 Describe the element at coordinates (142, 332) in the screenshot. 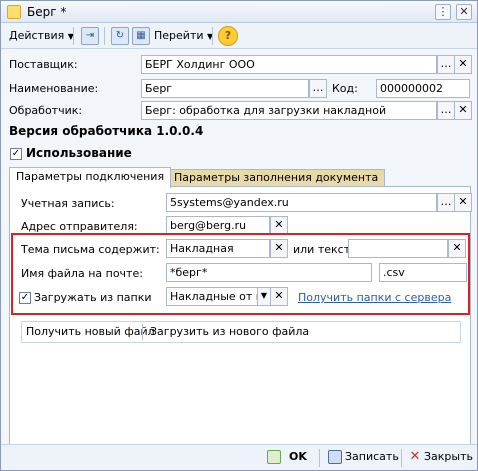

I see `actions-separator` at that location.